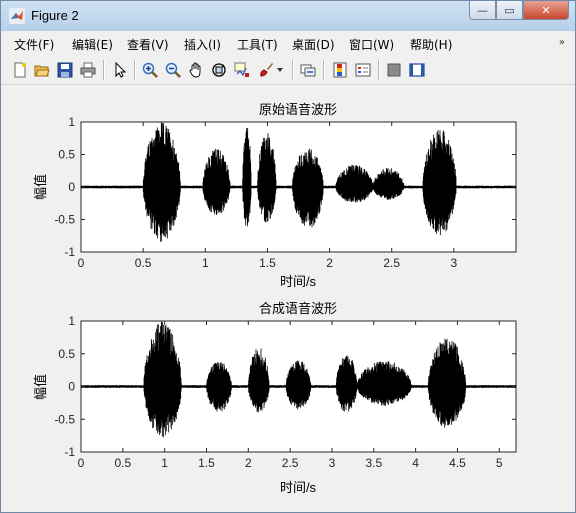 This screenshot has height=513, width=576. I want to click on menu-desktop: 桌面(D), so click(313, 44).